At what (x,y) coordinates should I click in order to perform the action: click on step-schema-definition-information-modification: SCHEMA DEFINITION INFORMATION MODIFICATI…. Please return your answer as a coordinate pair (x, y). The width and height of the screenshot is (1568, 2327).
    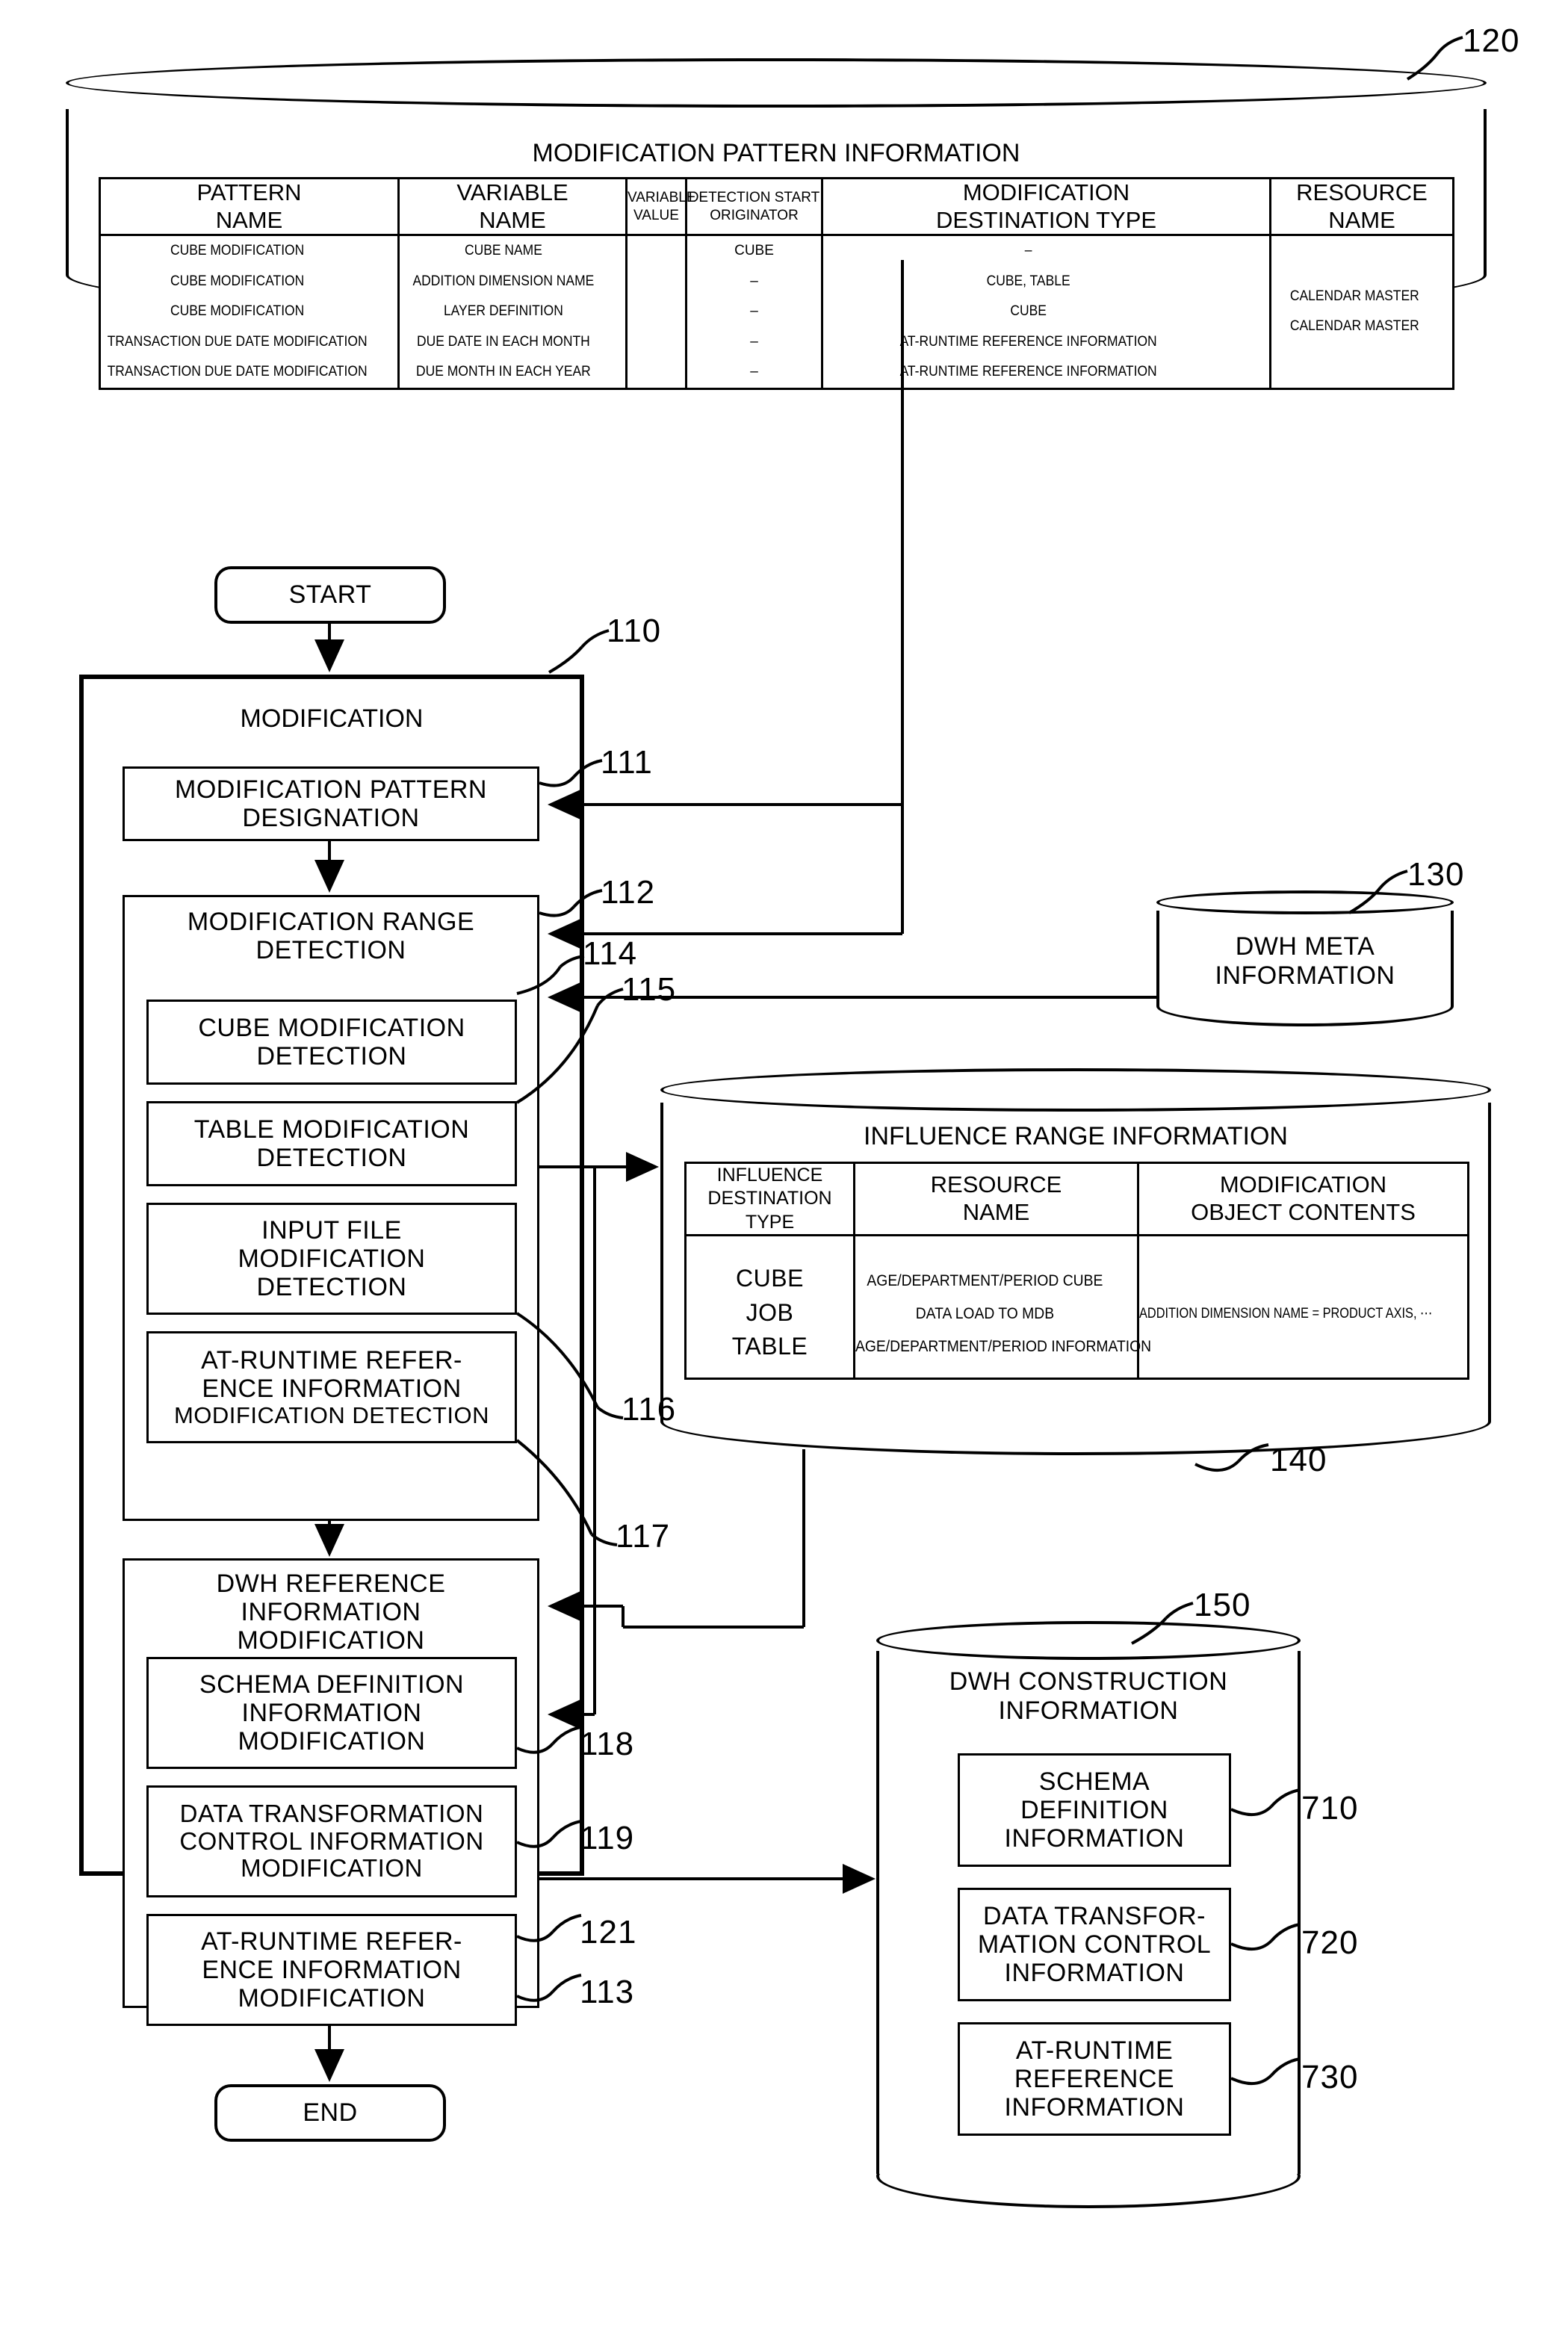
    Looking at the image, I should click on (331, 1713).